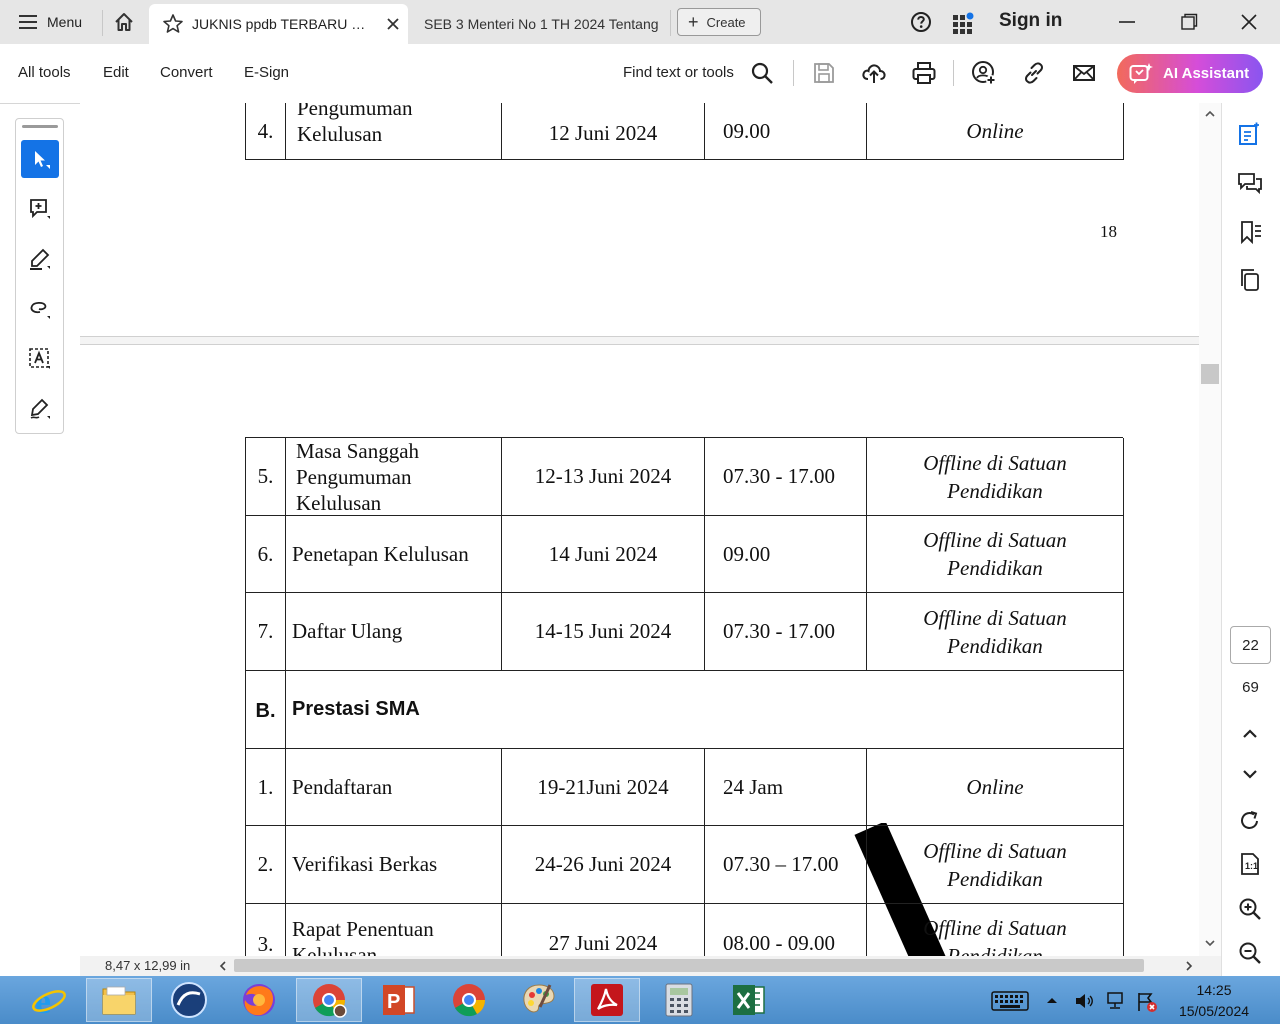 The image size is (1280, 1024). I want to click on restore-button, so click(1189, 22).